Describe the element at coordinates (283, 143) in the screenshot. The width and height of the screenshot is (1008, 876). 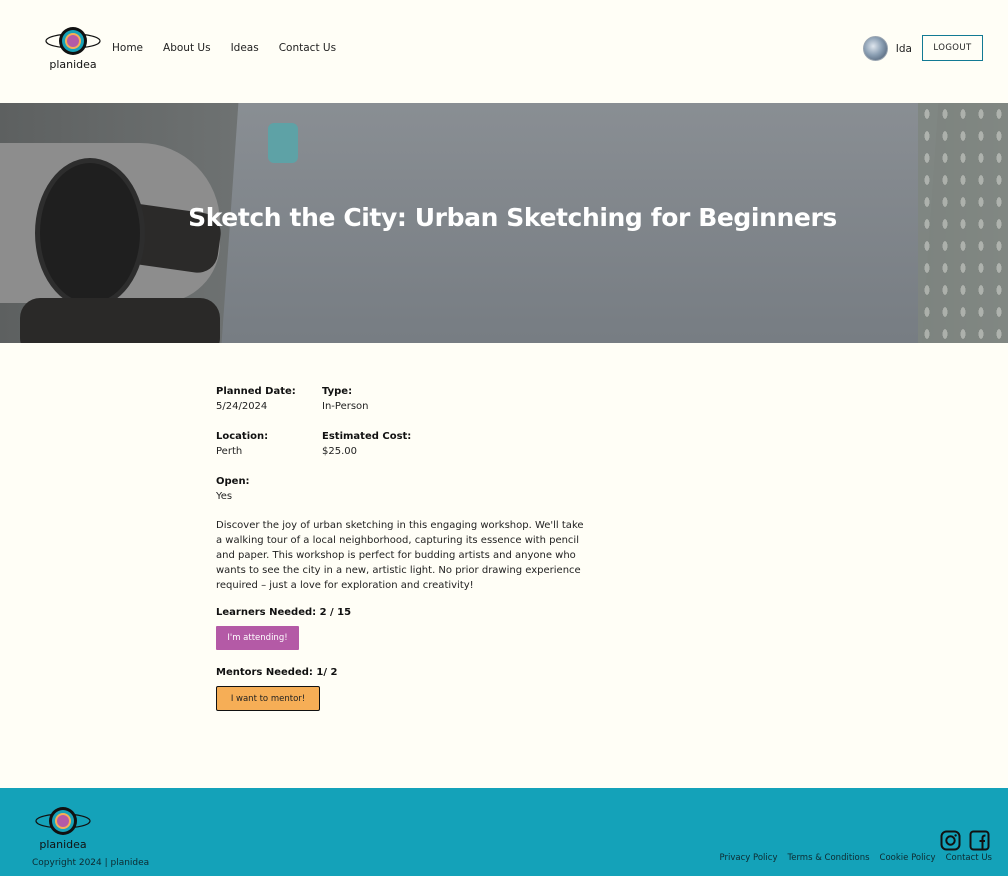
I see `hero-pen-image` at that location.